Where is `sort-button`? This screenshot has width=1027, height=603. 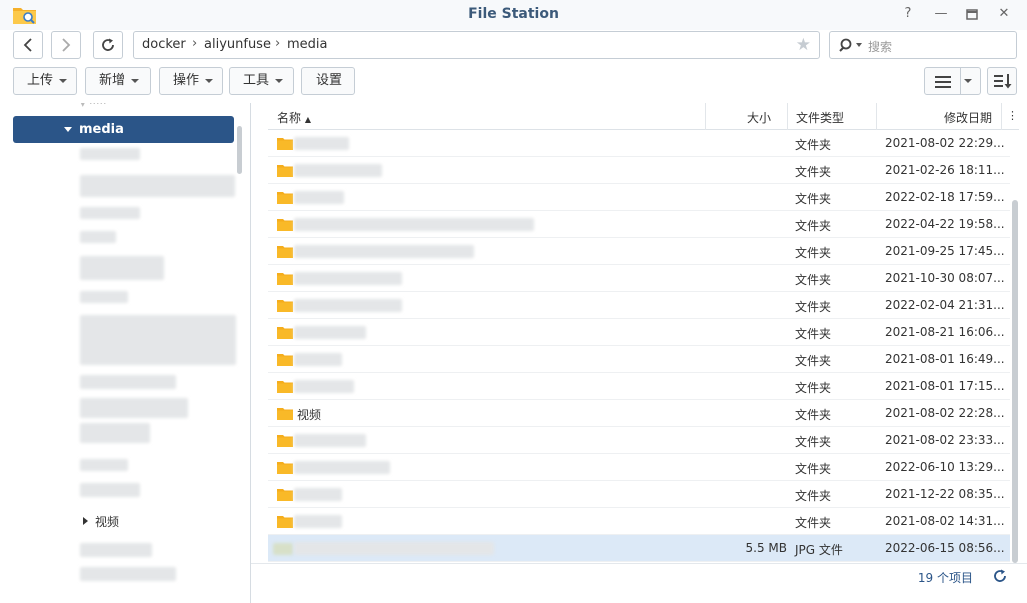
sort-button is located at coordinates (1002, 81).